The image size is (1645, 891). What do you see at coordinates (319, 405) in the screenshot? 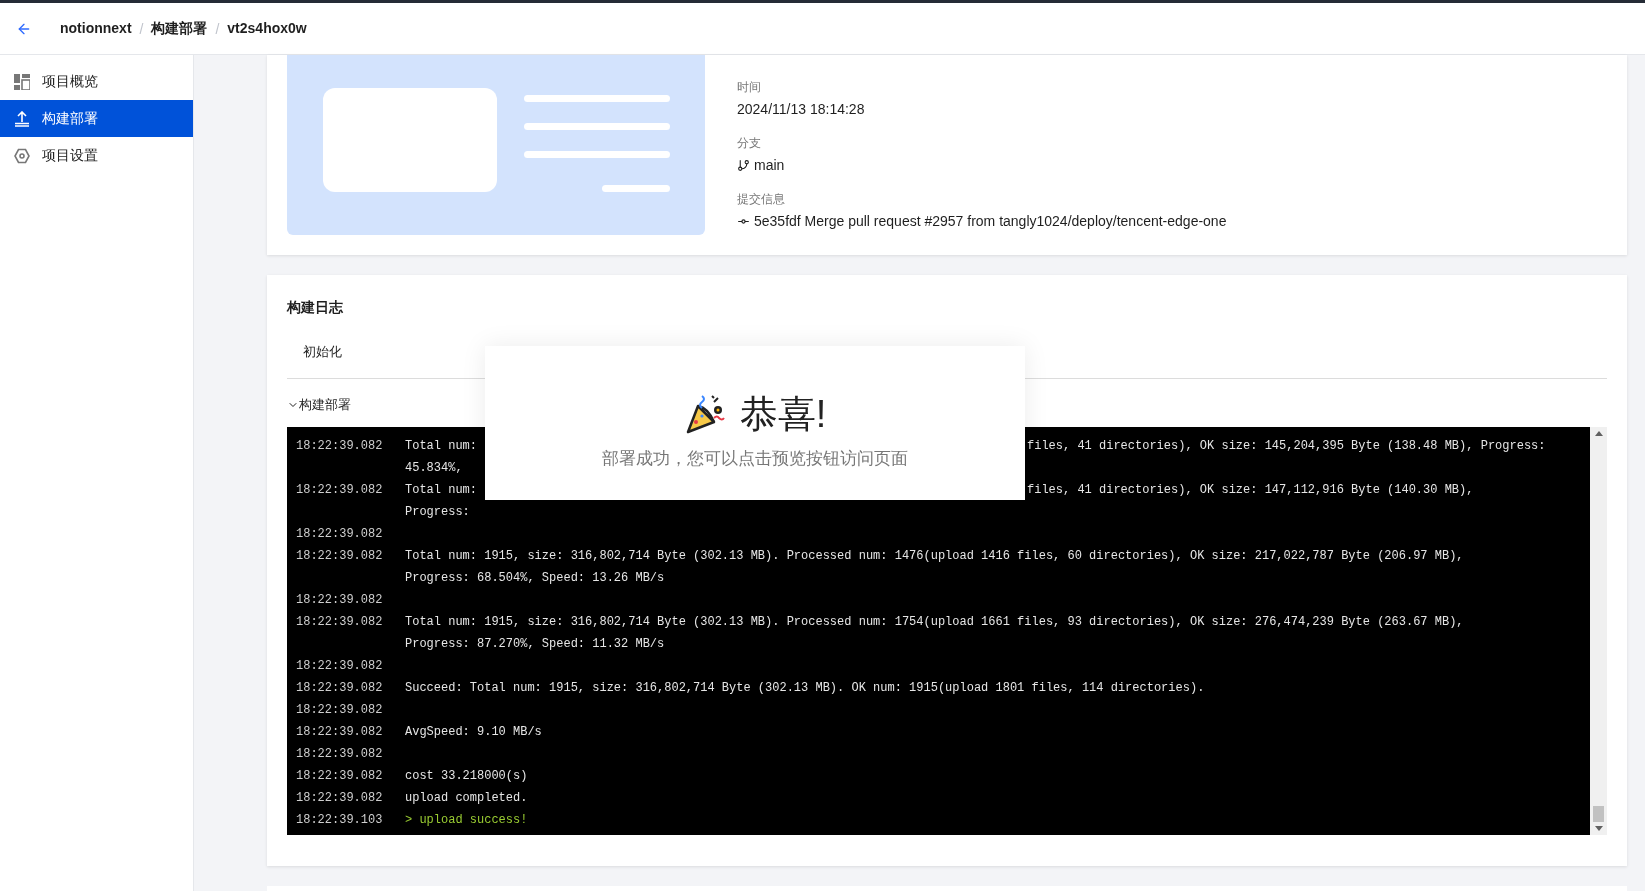
I see `step-header: 构建部署` at bounding box center [319, 405].